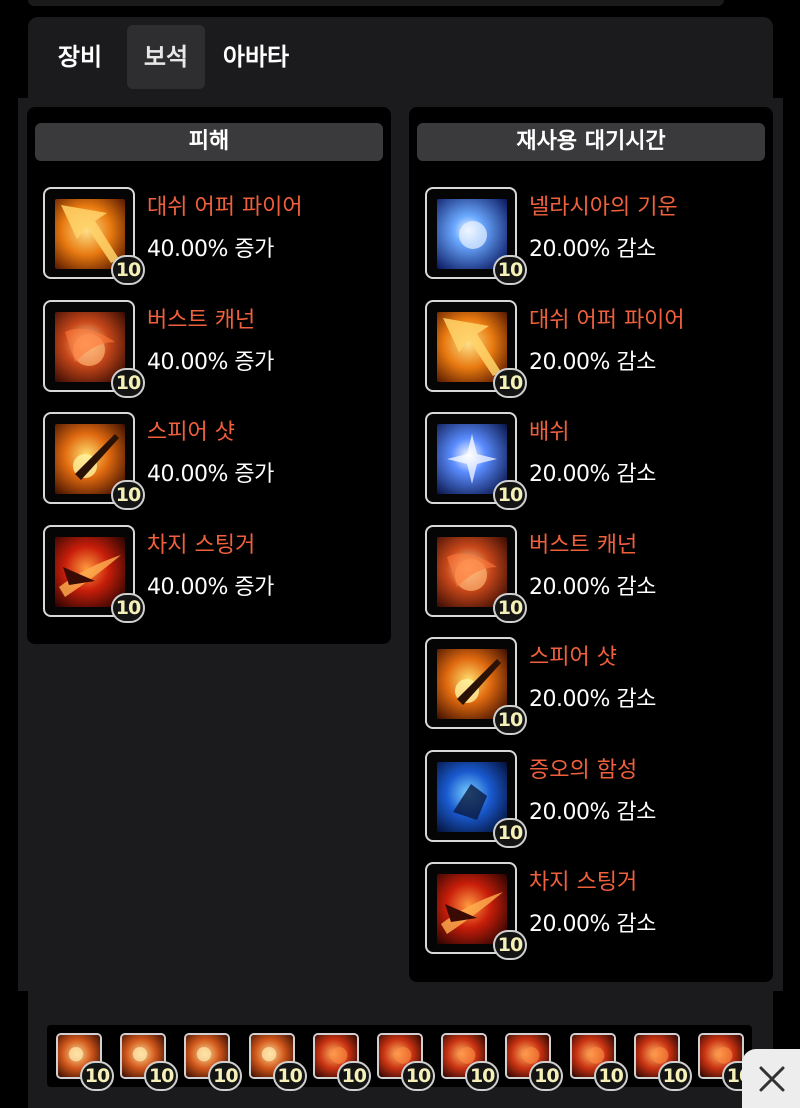 Image resolution: width=800 pixels, height=1108 pixels. What do you see at coordinates (583, 770) in the screenshot?
I see `skill-name: 증오의 함성` at bounding box center [583, 770].